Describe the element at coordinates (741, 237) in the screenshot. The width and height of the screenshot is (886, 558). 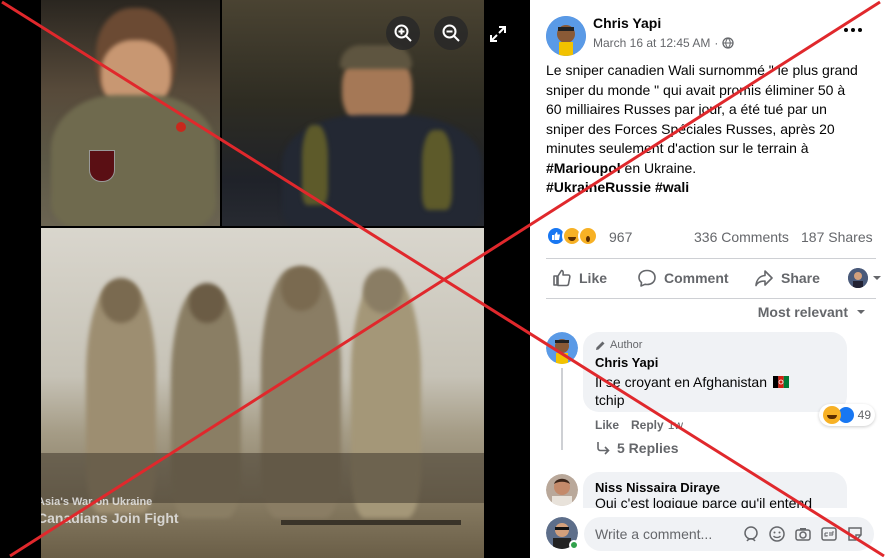
I see `comments-count: 336 Comments` at that location.